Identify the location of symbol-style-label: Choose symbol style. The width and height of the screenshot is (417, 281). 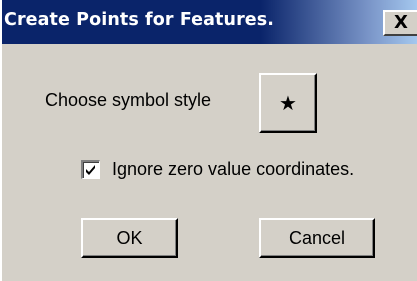
(128, 100).